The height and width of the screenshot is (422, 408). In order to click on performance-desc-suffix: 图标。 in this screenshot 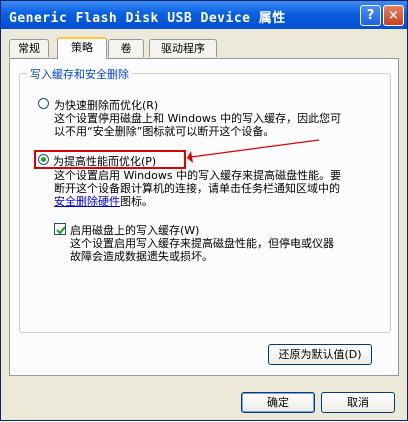, I will do `click(136, 201)`.